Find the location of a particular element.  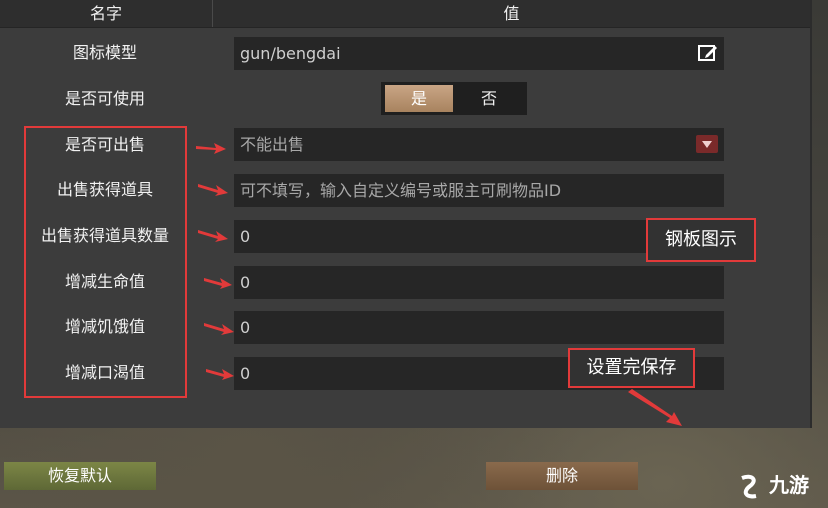

icon-model-value: gun/bengdai is located at coordinates (290, 53).